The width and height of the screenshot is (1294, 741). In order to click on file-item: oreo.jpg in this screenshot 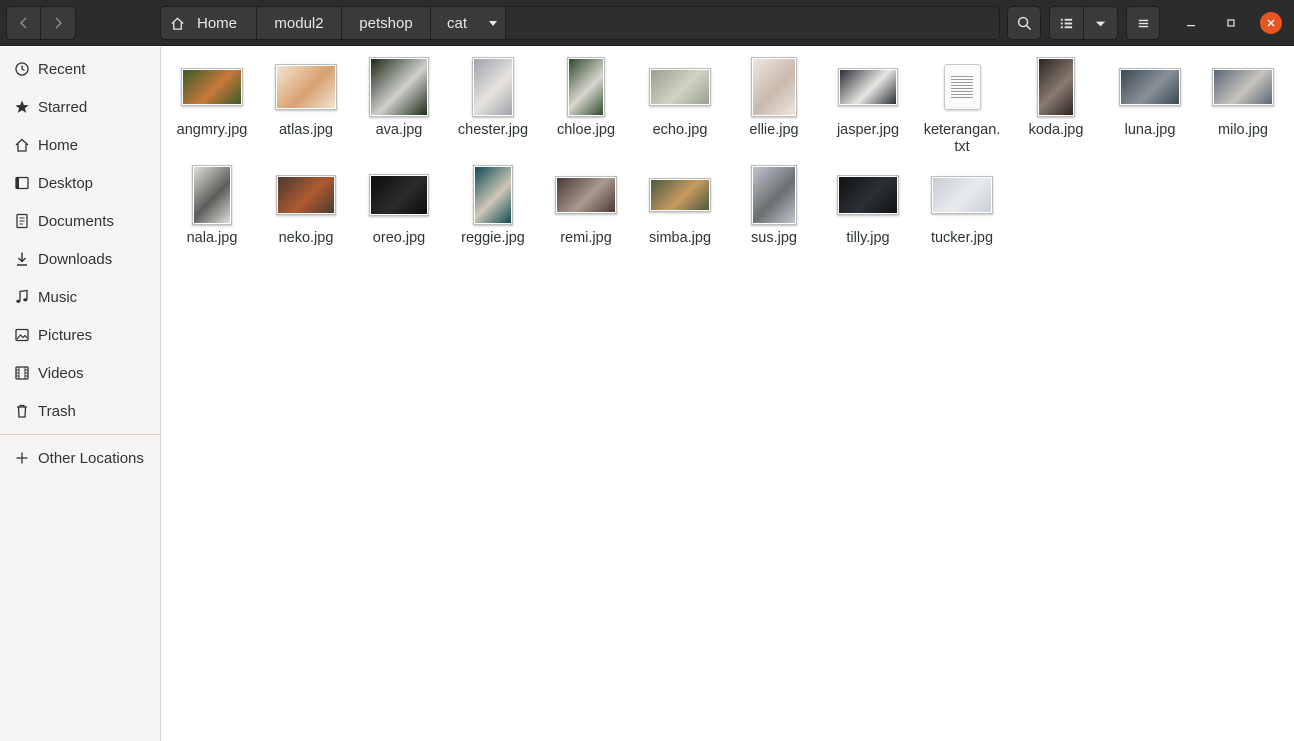, I will do `click(399, 205)`.